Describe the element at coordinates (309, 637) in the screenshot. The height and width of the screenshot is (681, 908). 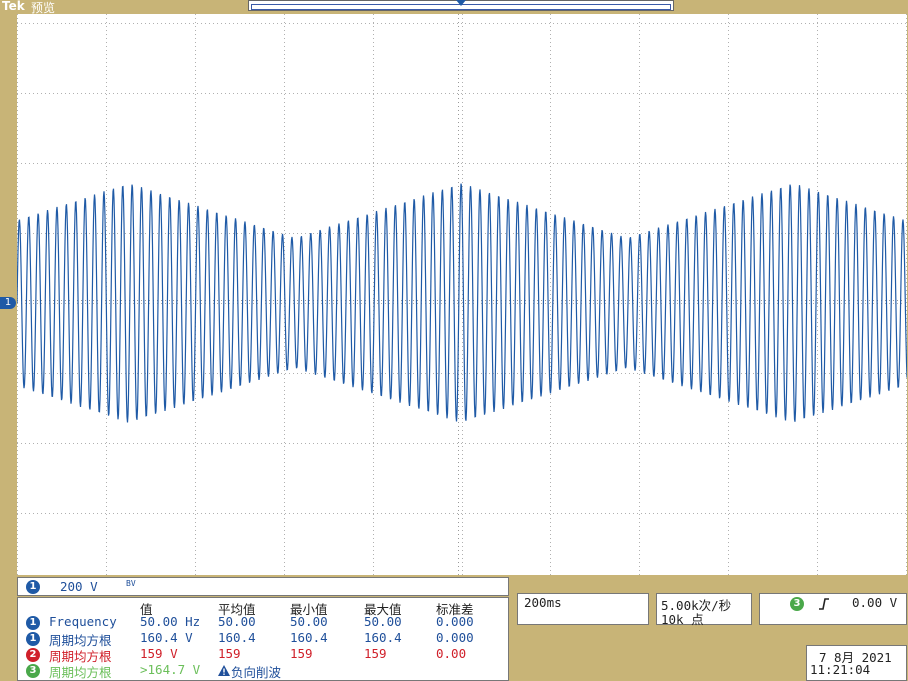
I see `row2-min: 160.4` at that location.